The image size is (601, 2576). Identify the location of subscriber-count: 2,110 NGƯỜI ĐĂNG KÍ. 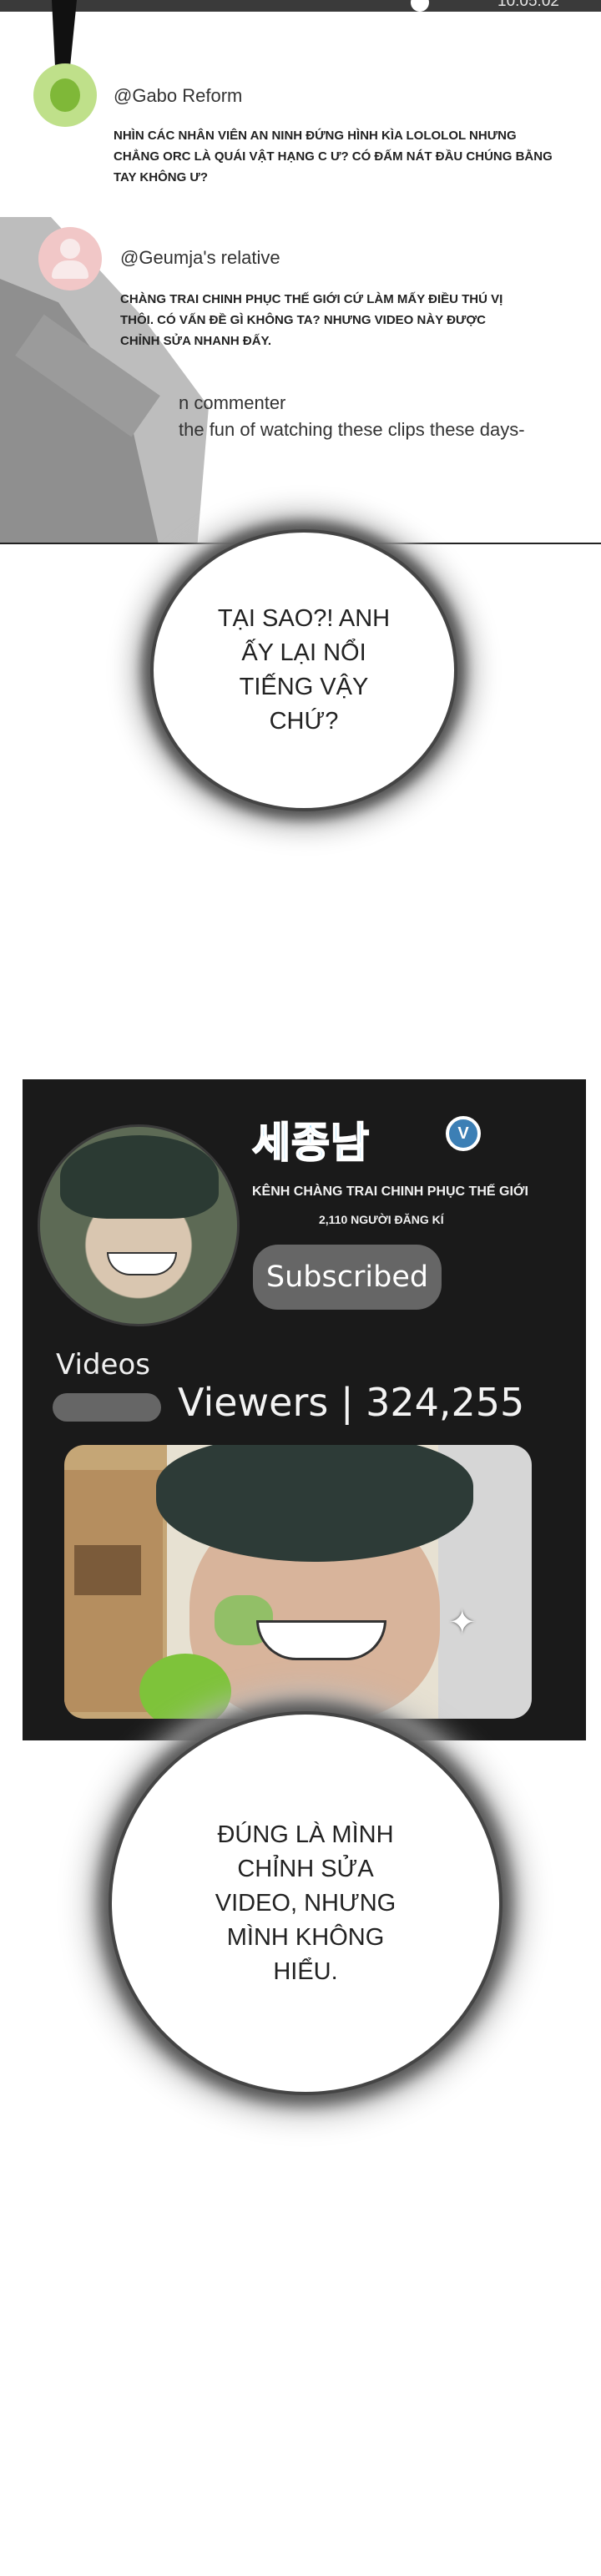
(382, 1219).